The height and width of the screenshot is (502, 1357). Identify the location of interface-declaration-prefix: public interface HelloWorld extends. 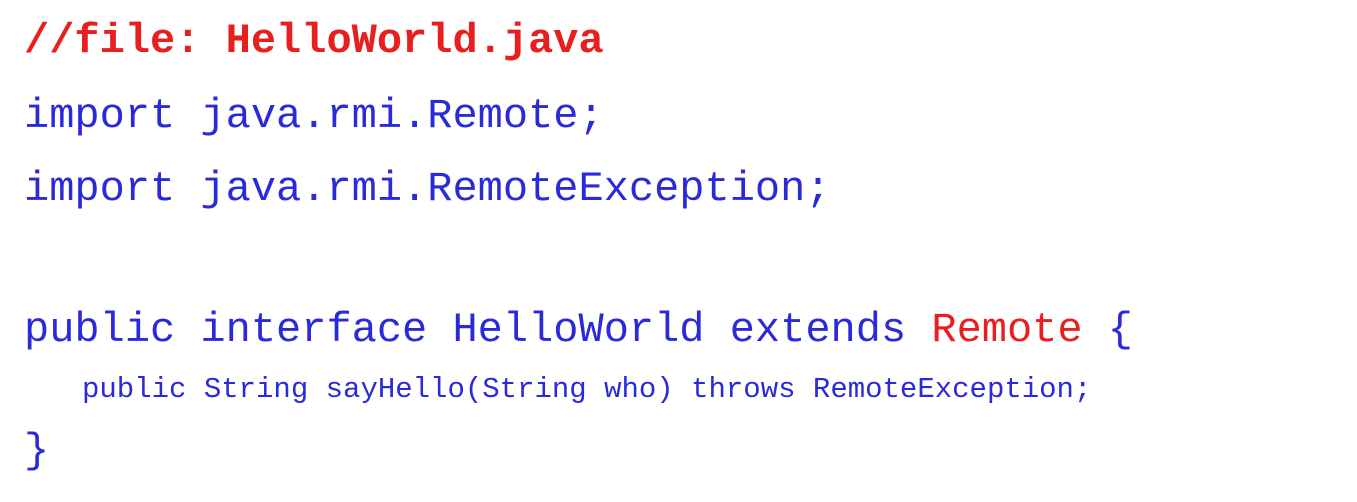
(478, 330).